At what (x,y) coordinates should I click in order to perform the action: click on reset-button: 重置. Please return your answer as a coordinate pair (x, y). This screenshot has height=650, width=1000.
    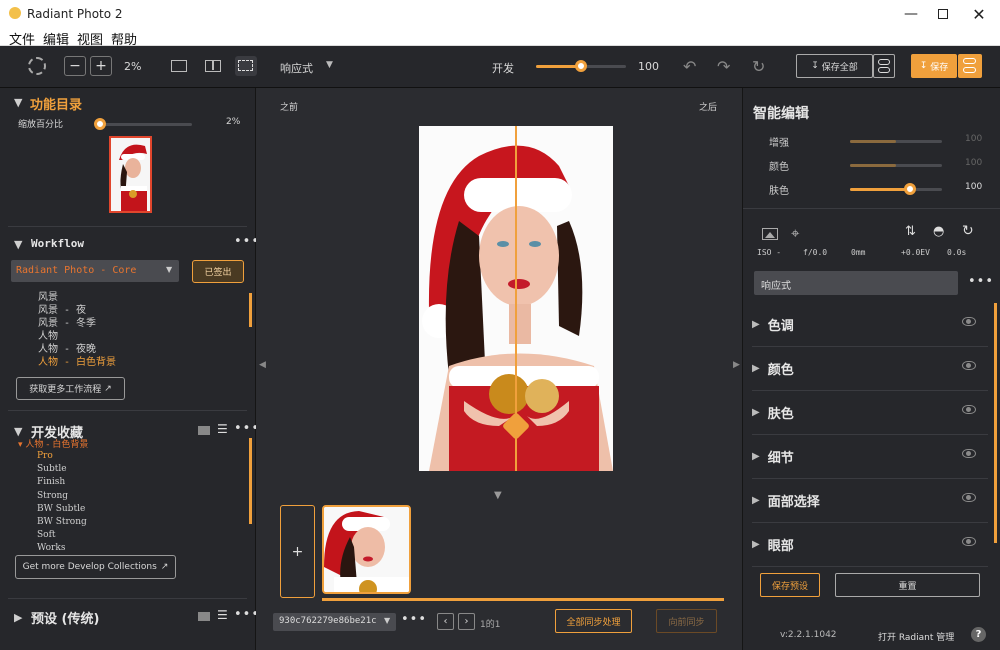
    Looking at the image, I should click on (907, 585).